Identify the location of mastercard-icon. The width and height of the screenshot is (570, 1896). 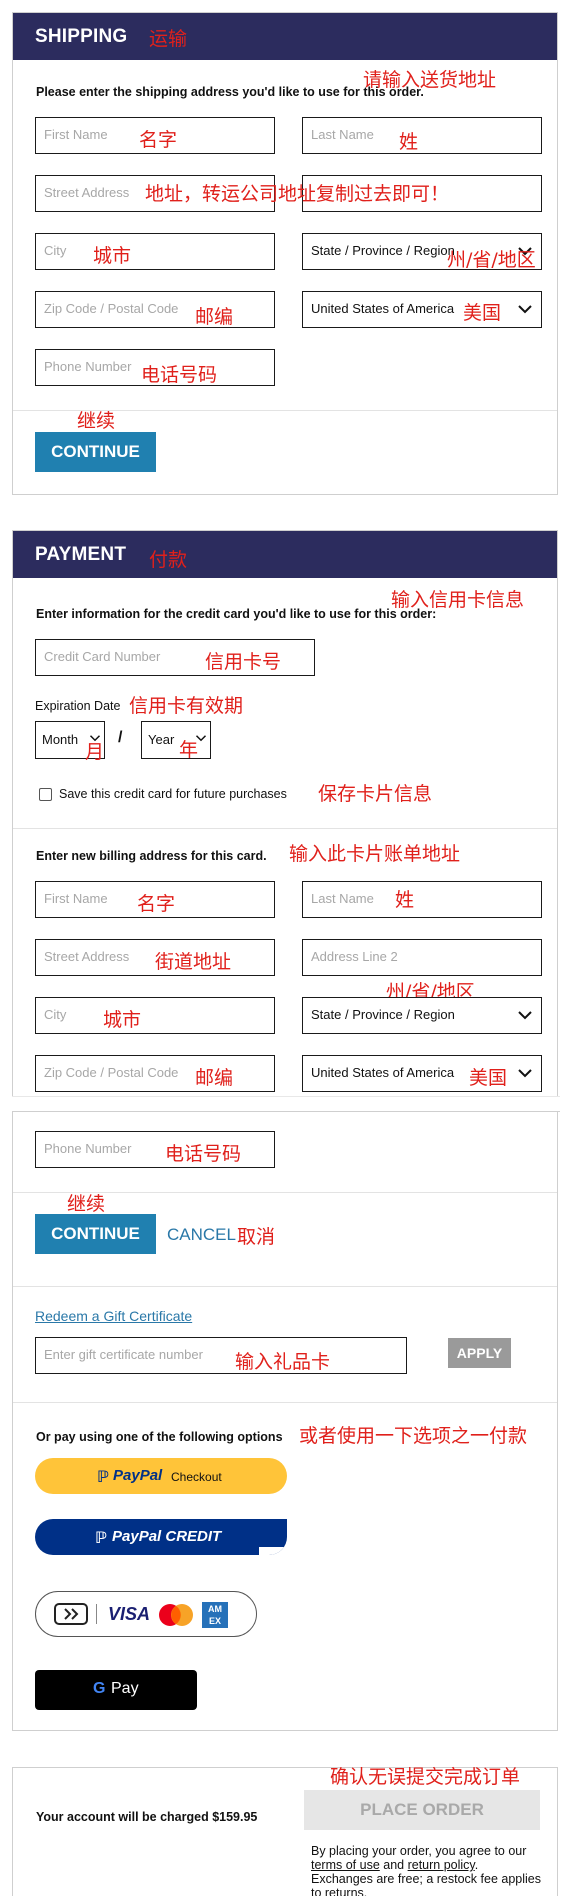
(176, 1615).